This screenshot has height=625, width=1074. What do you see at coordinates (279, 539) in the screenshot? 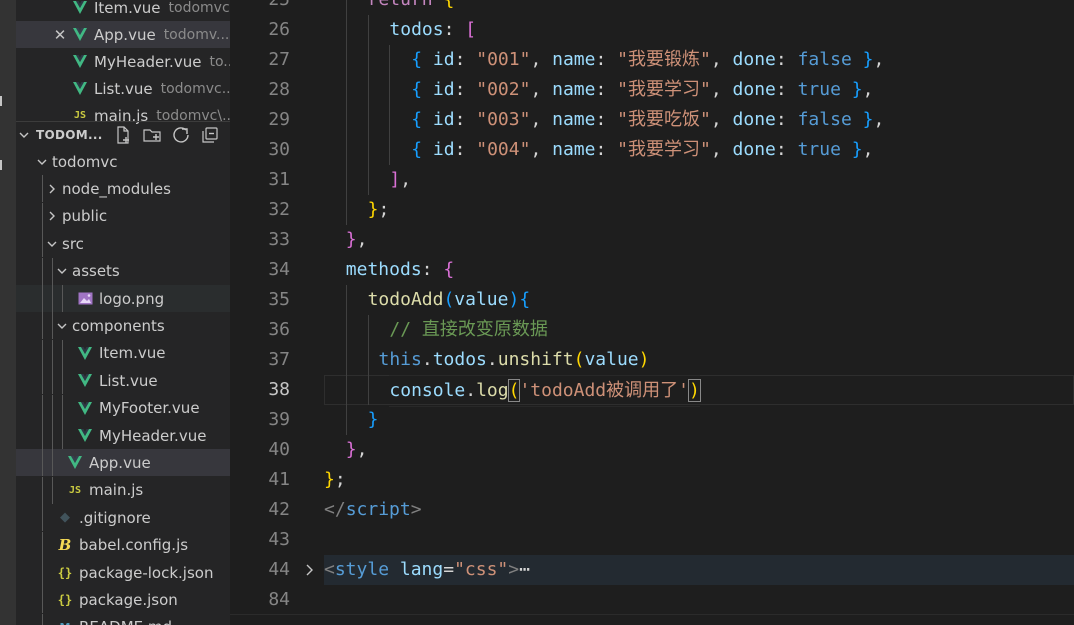
I see `line-number: 43` at bounding box center [279, 539].